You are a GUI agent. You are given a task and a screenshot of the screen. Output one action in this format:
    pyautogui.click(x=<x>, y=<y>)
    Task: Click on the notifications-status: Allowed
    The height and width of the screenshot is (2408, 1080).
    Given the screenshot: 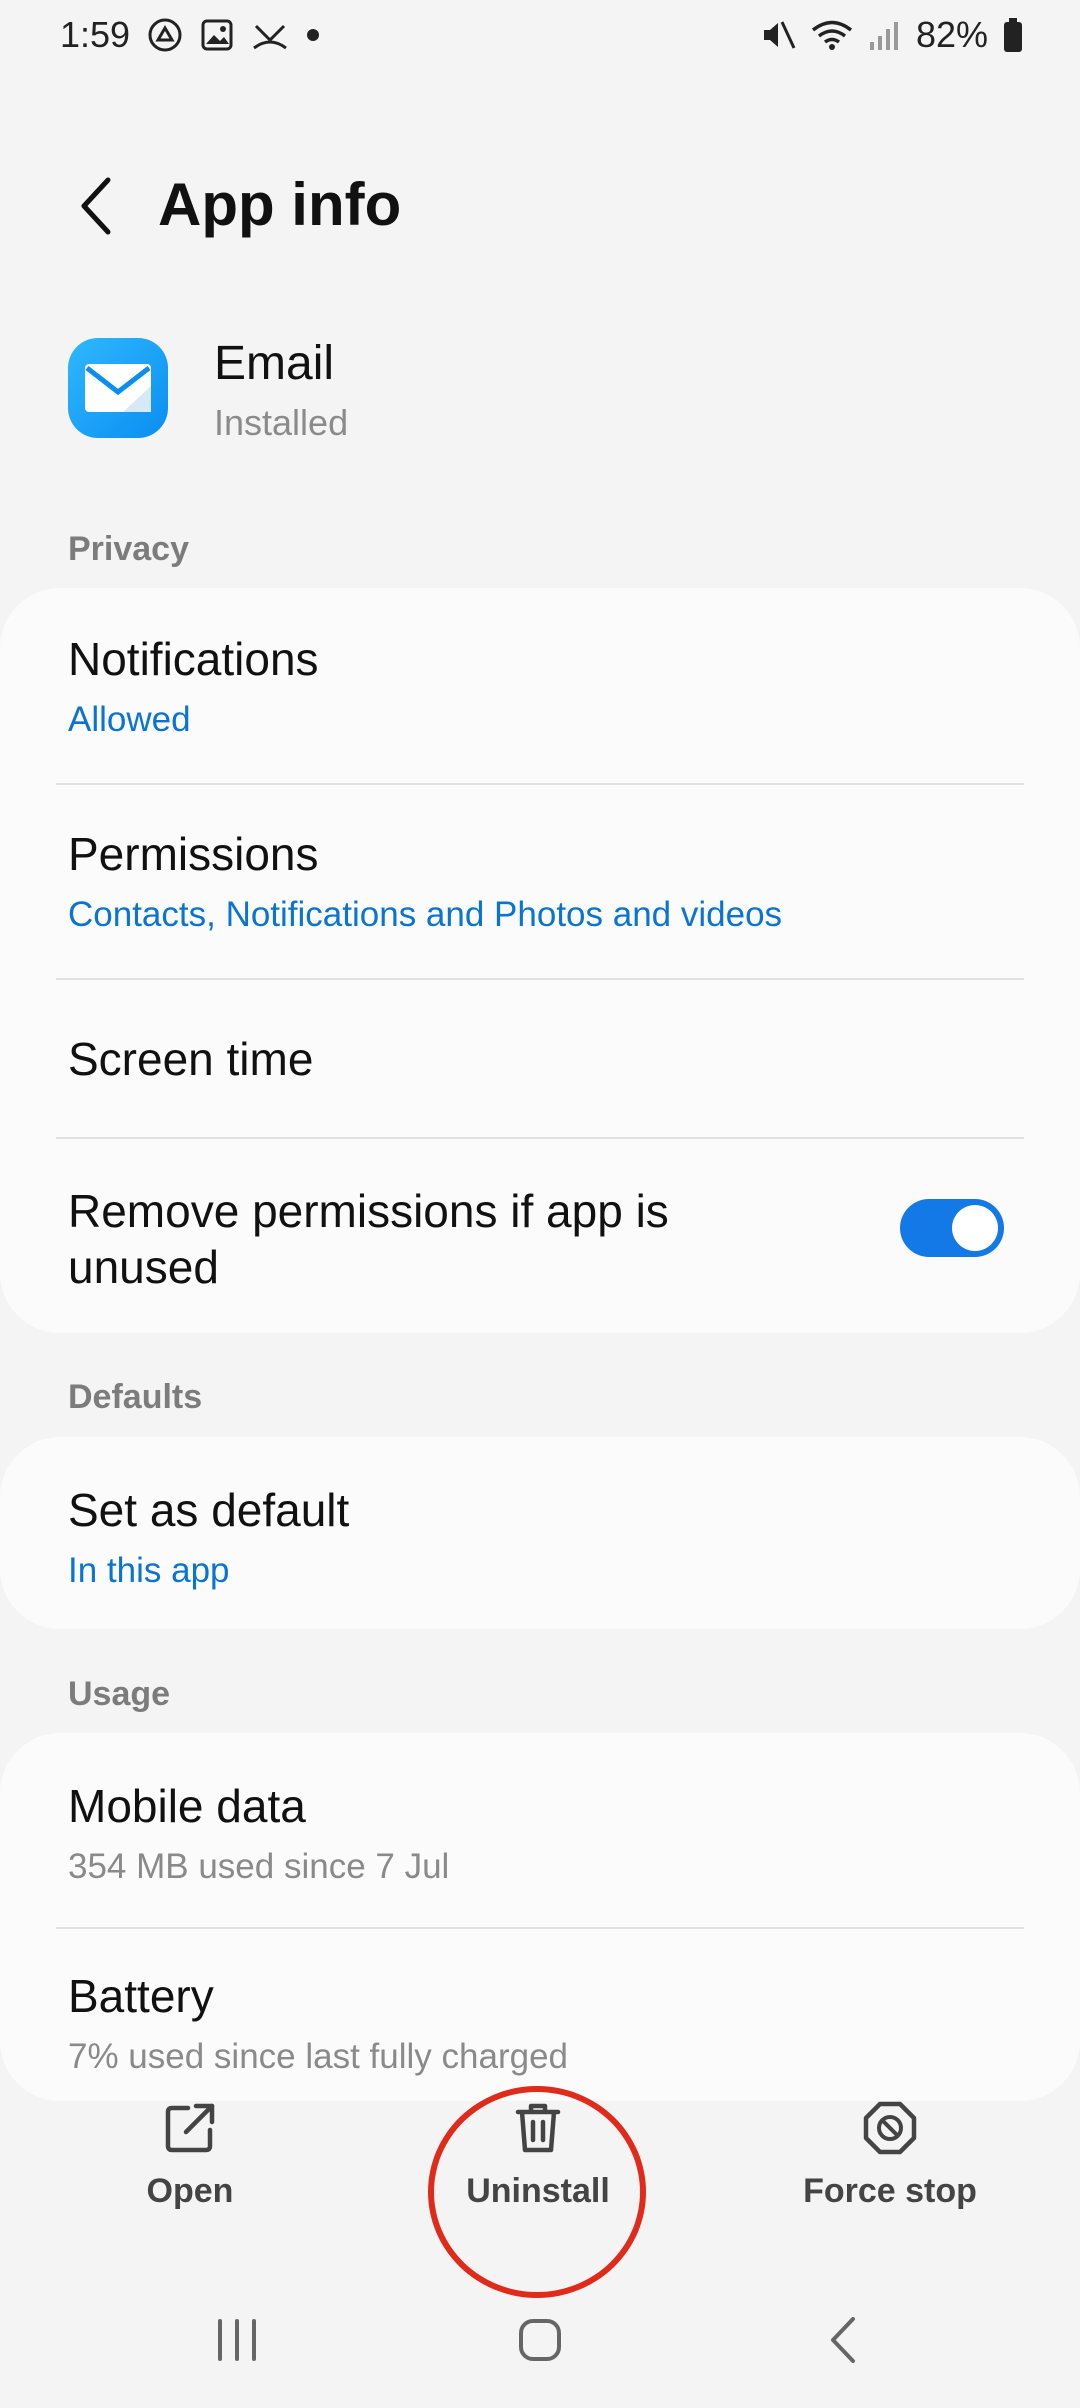 What is the action you would take?
    pyautogui.click(x=129, y=719)
    